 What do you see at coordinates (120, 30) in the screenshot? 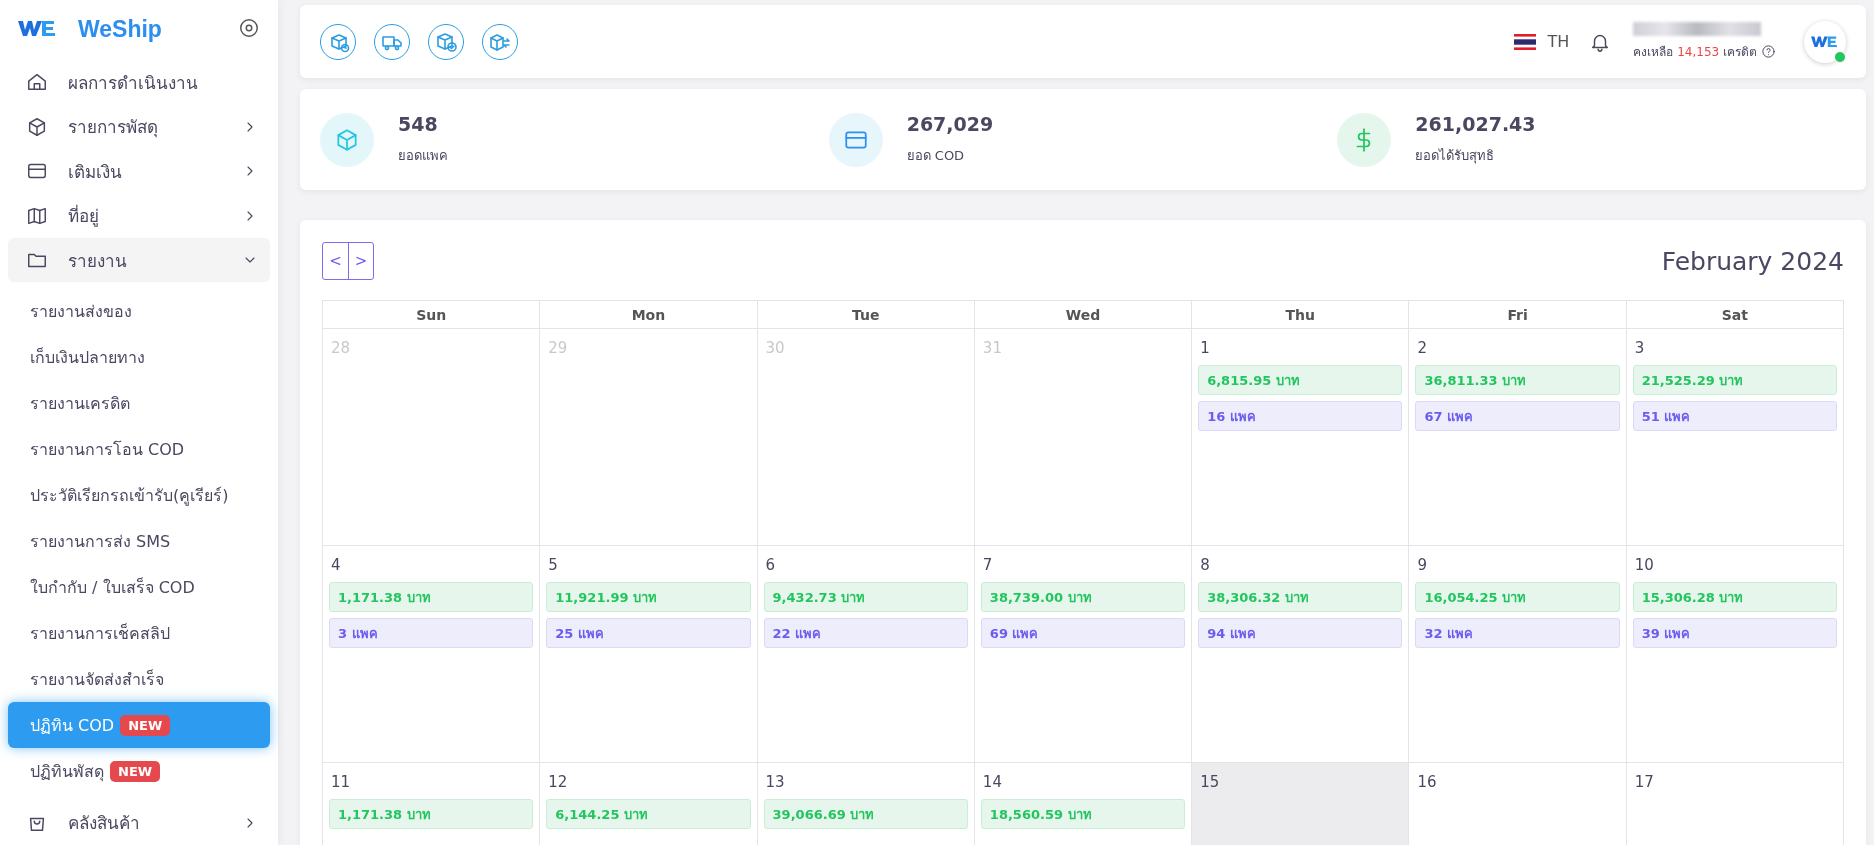
I see `brand-name: WeShip` at bounding box center [120, 30].